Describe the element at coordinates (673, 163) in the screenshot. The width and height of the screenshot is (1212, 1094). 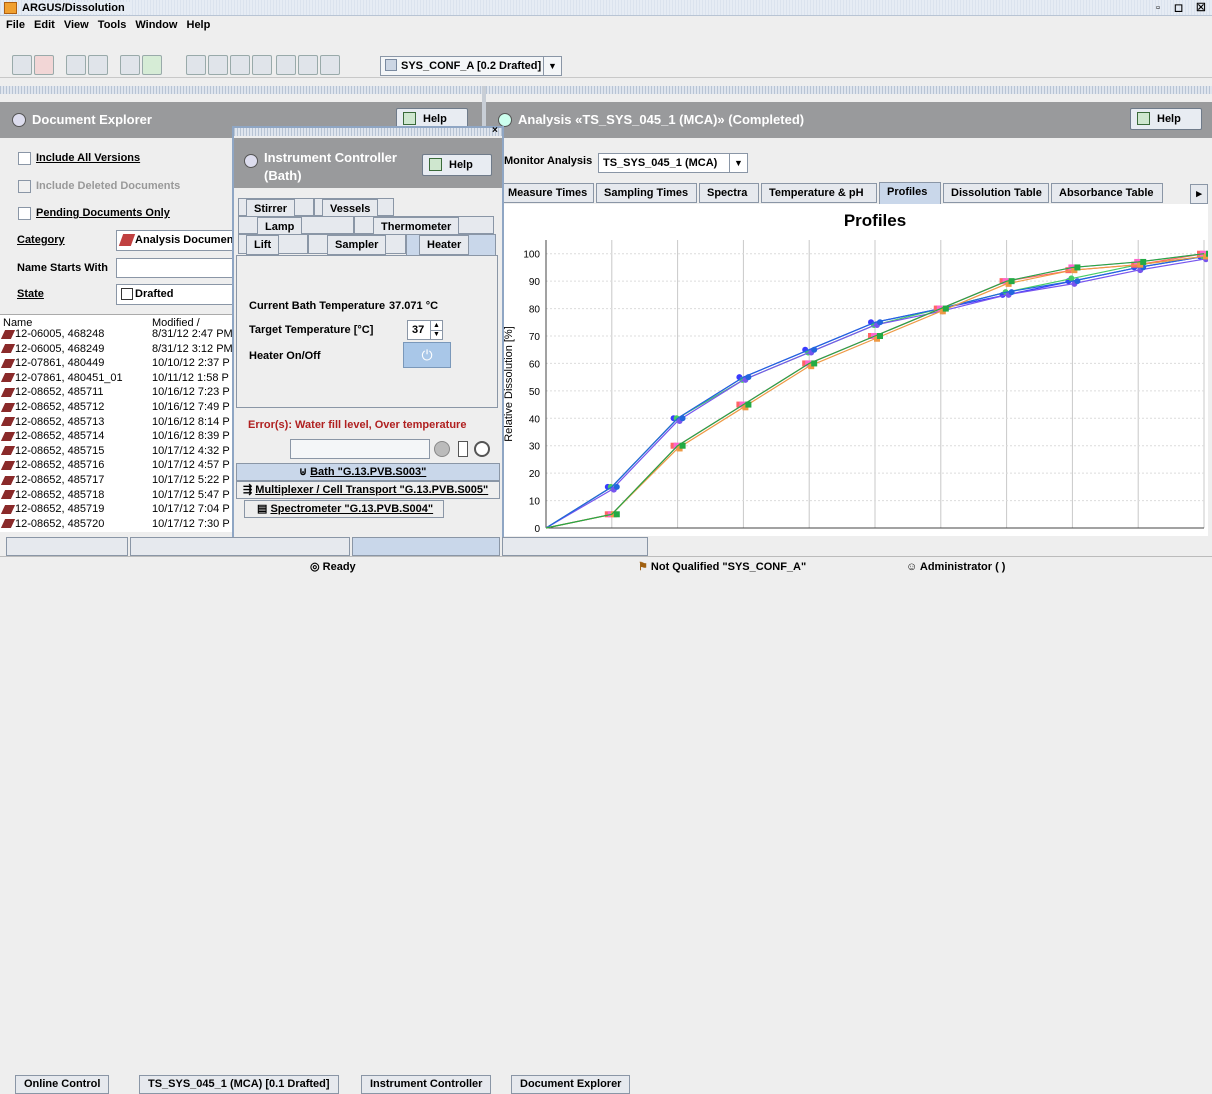
I see `monitor-analysis-select: TS_SYS_045_1 (MCA) ▼` at that location.